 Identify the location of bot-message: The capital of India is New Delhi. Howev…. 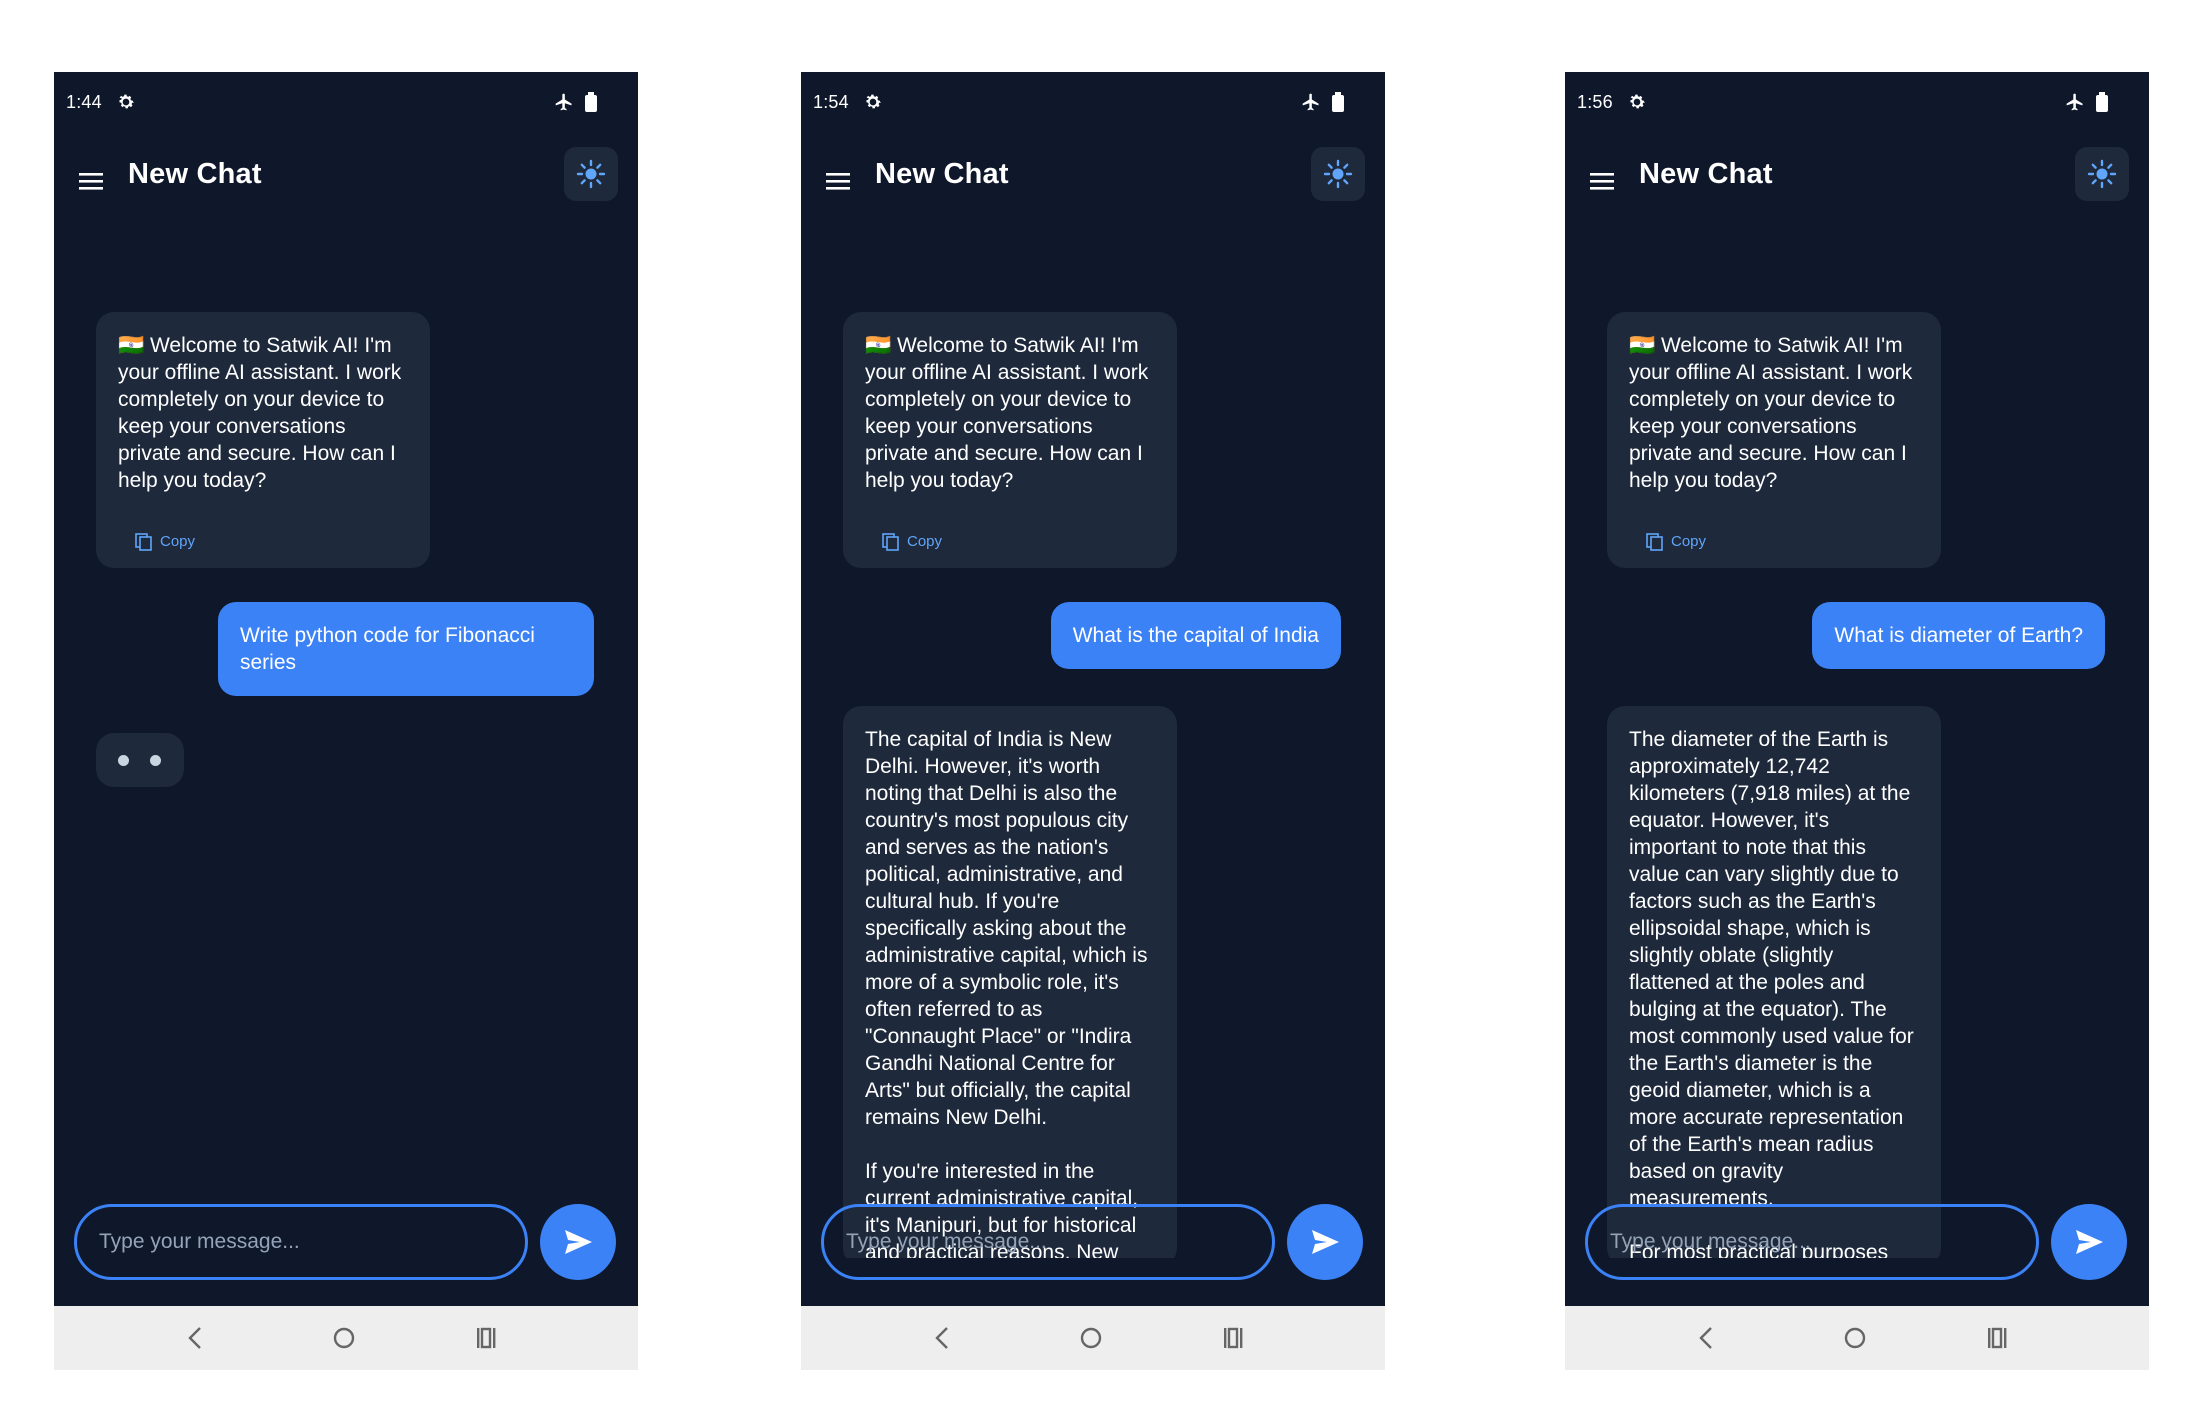
(1010, 982).